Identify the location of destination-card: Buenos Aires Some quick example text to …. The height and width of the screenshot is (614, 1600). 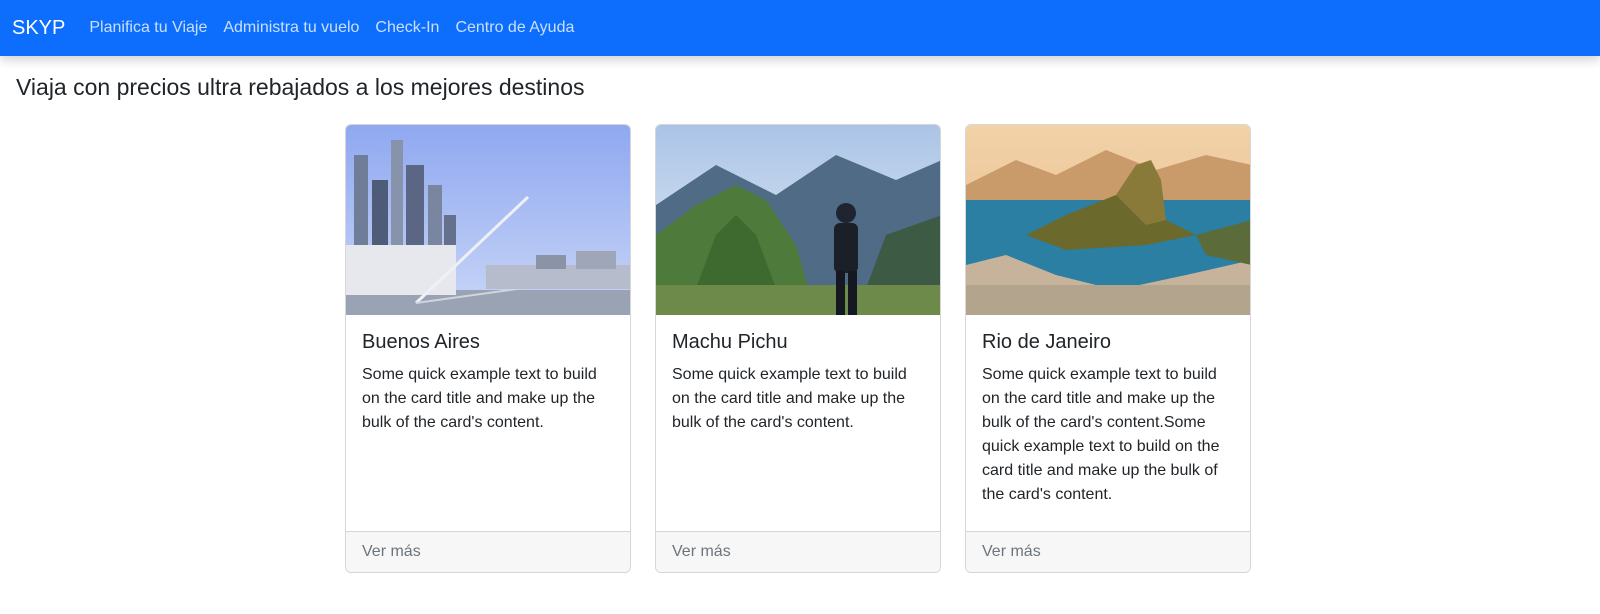
(488, 348).